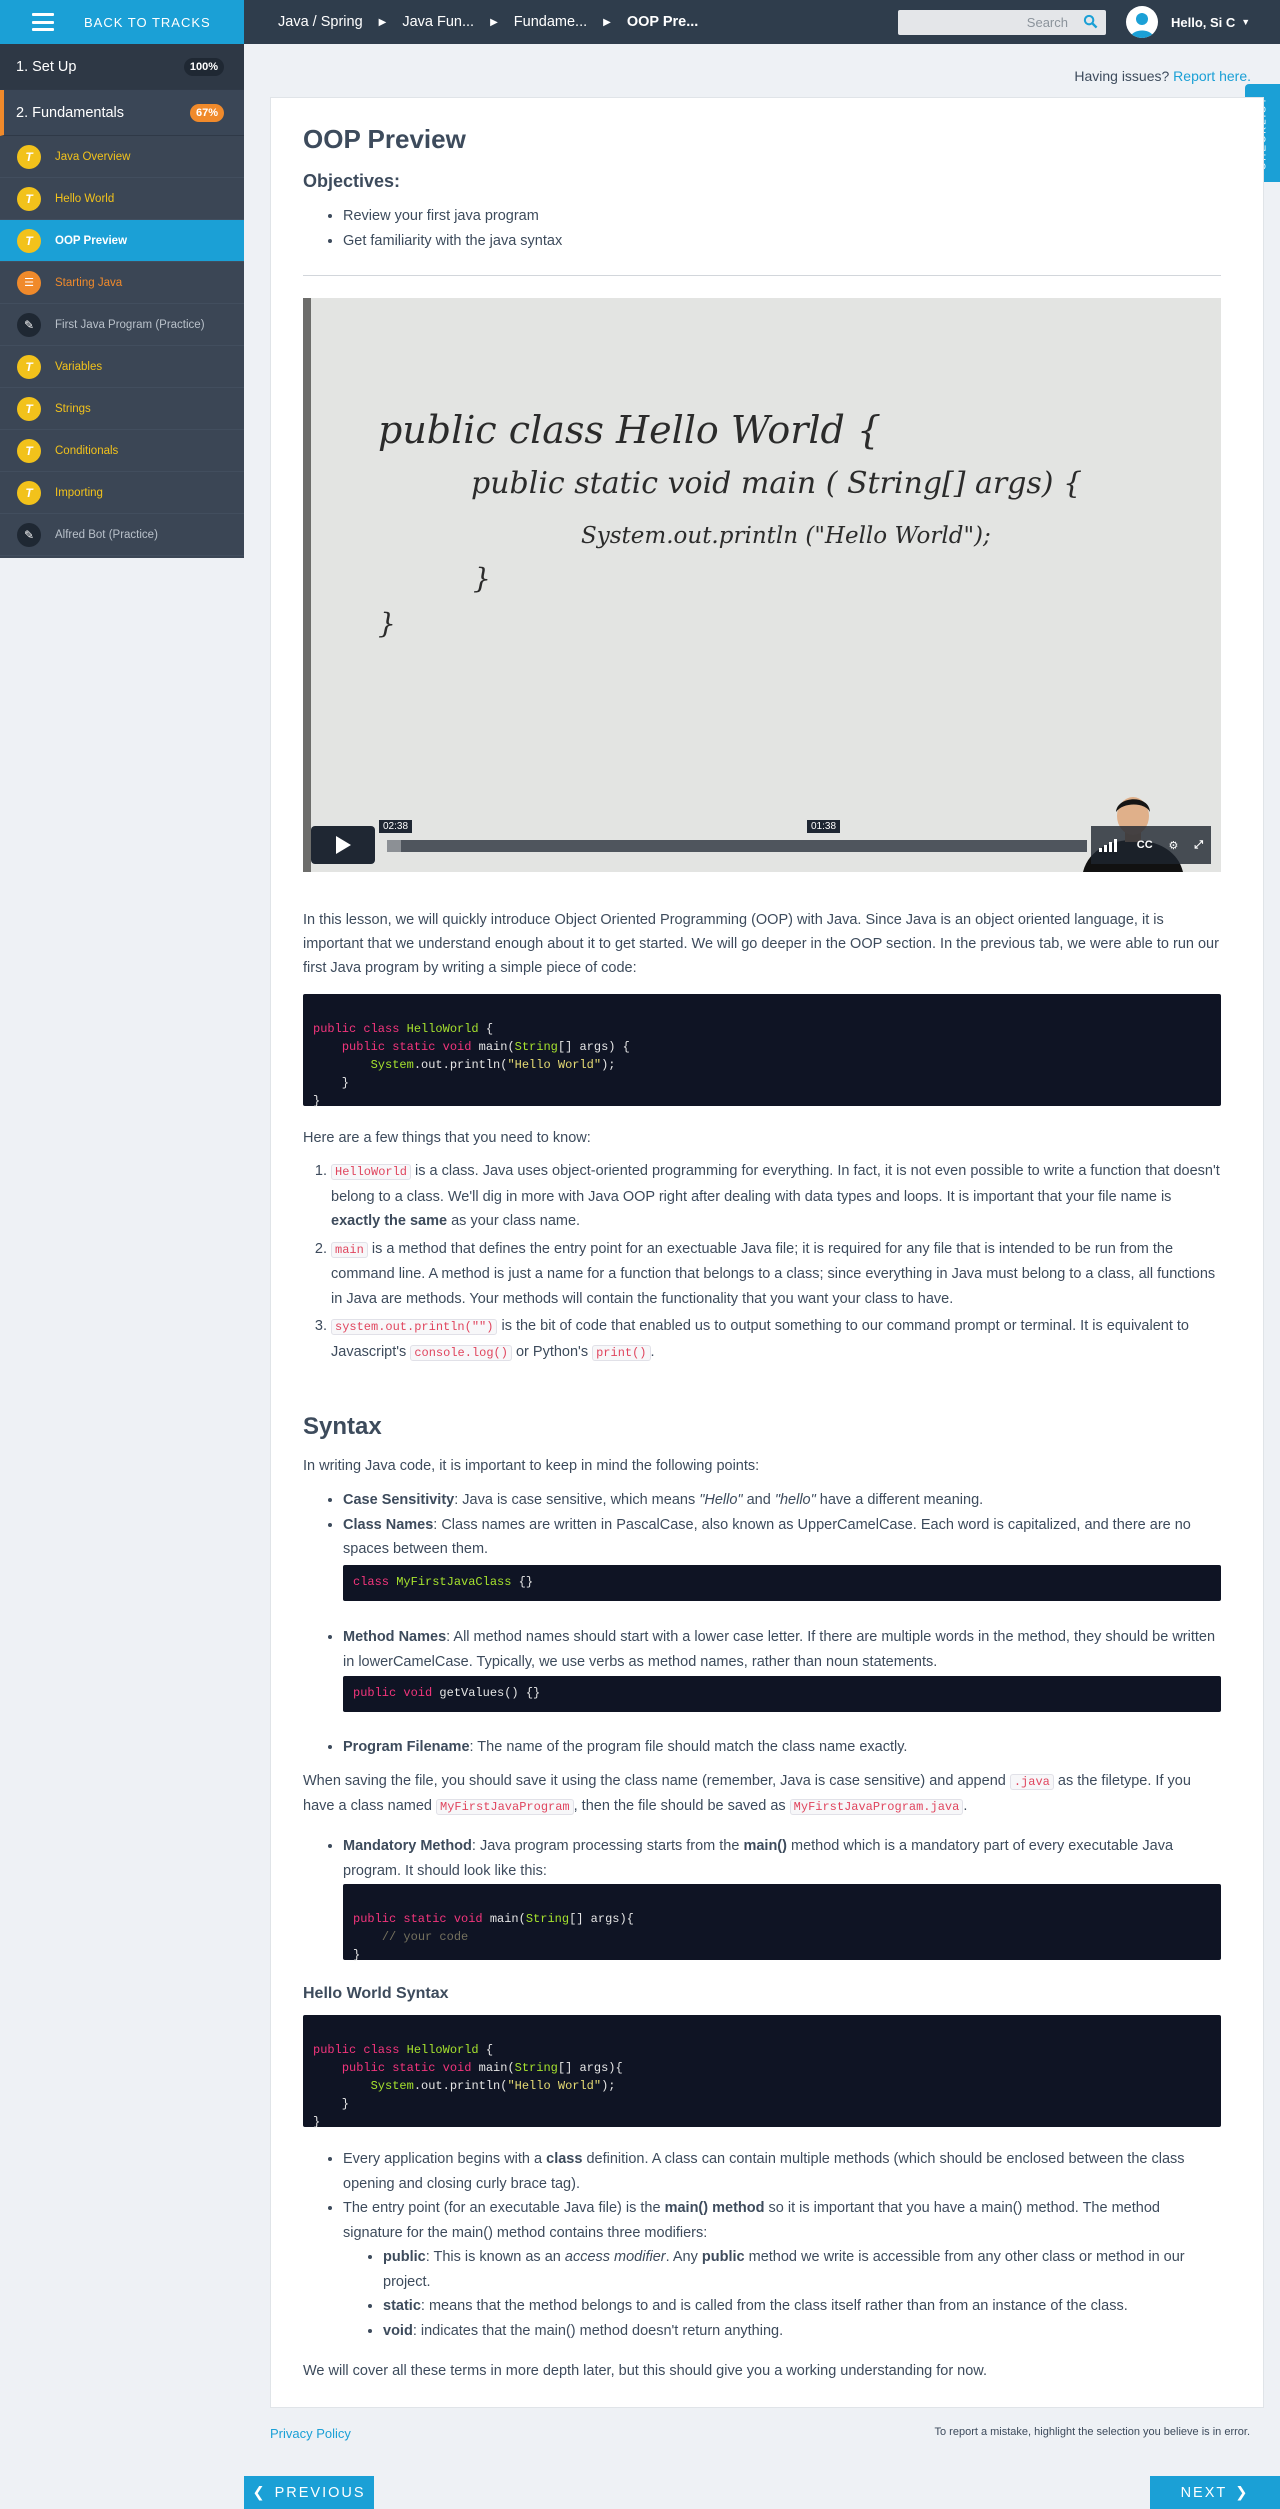 Image resolution: width=1280 pixels, height=2509 pixels. Describe the element at coordinates (485, 1047) in the screenshot. I see `code-line: public static void main(String[] args) {` at that location.